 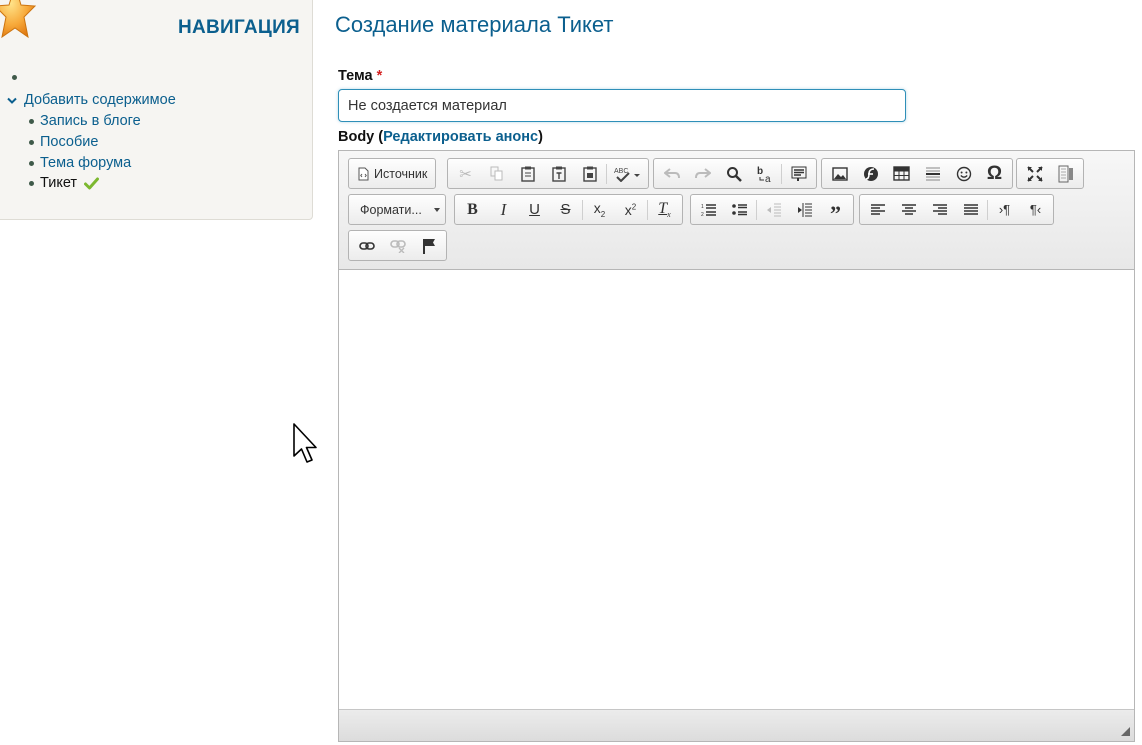 I want to click on link-icon, so click(x=366, y=245).